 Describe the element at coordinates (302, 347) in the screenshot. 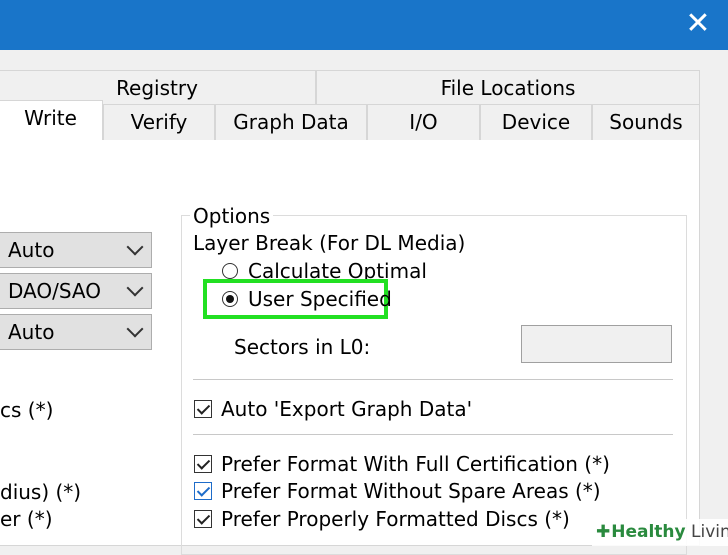

I see `sectors-in-l0-label: Sectors in L0:` at that location.